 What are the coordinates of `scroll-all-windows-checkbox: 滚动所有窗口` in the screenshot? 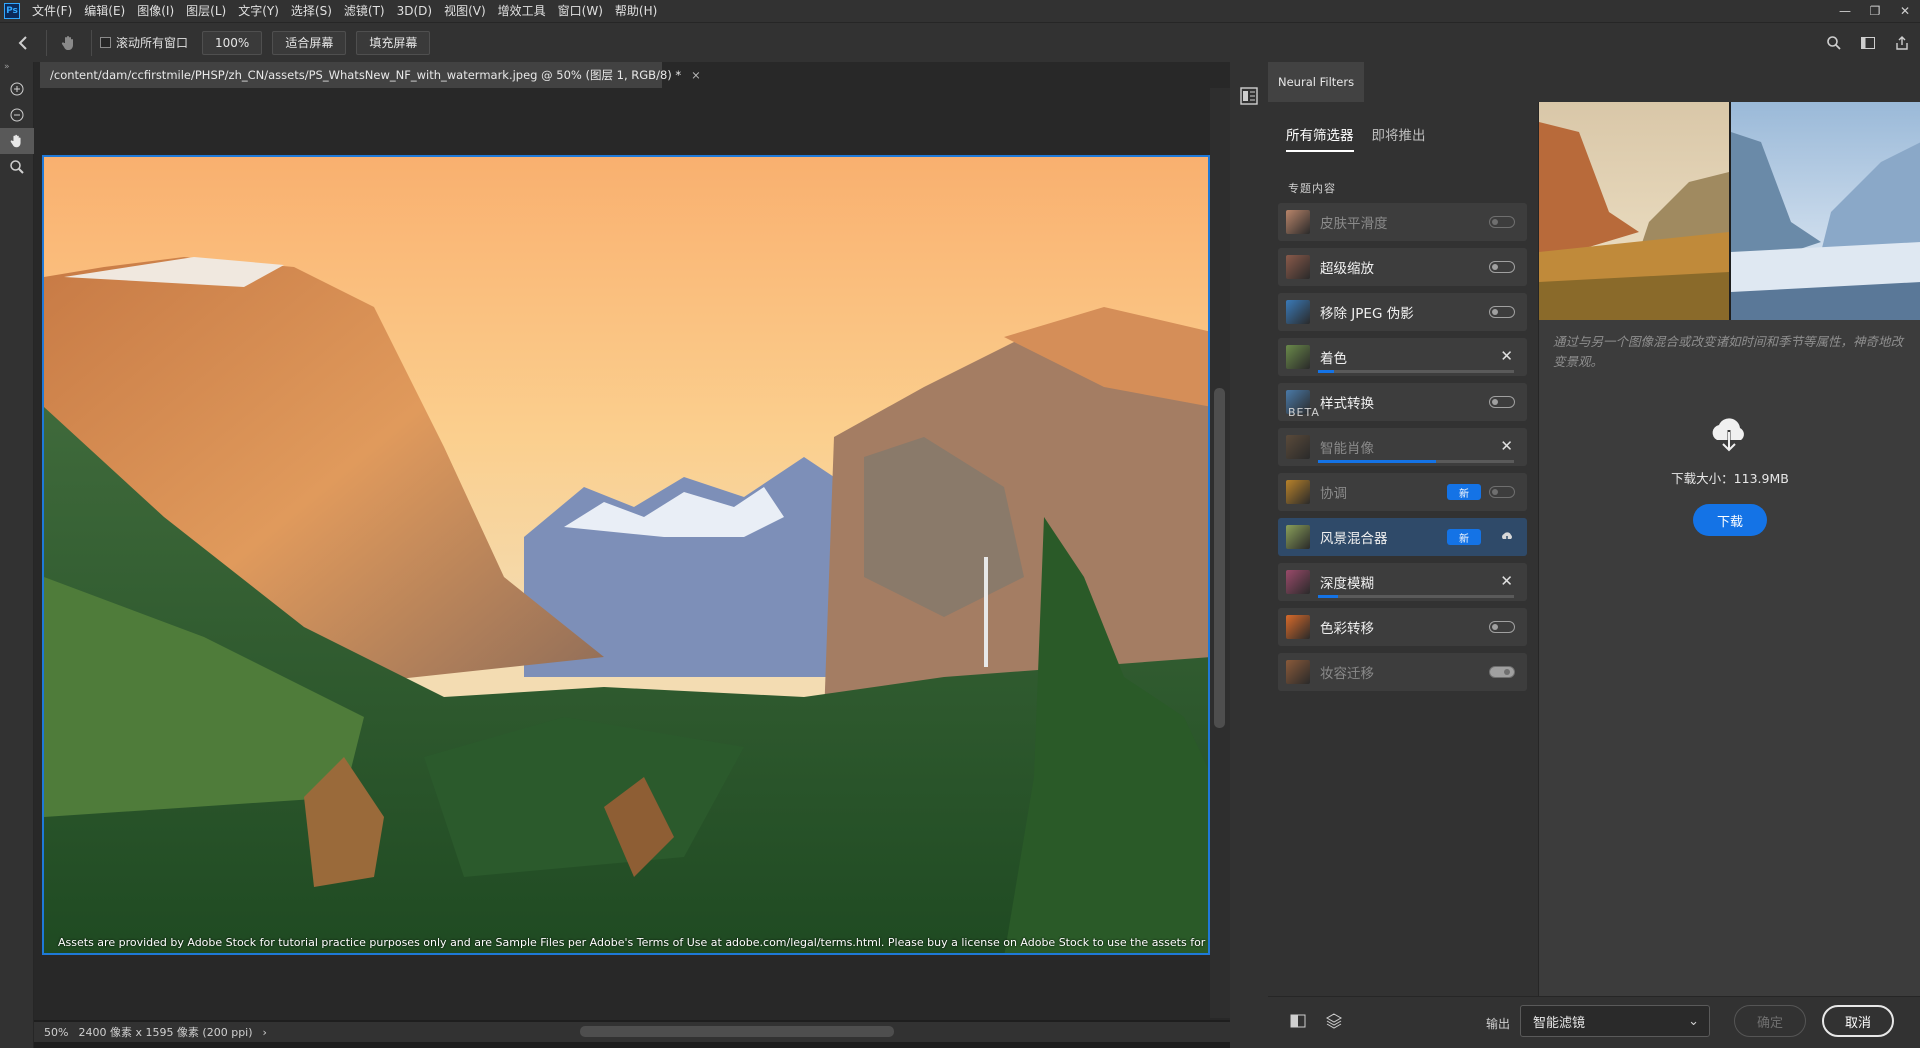 It's located at (144, 42).